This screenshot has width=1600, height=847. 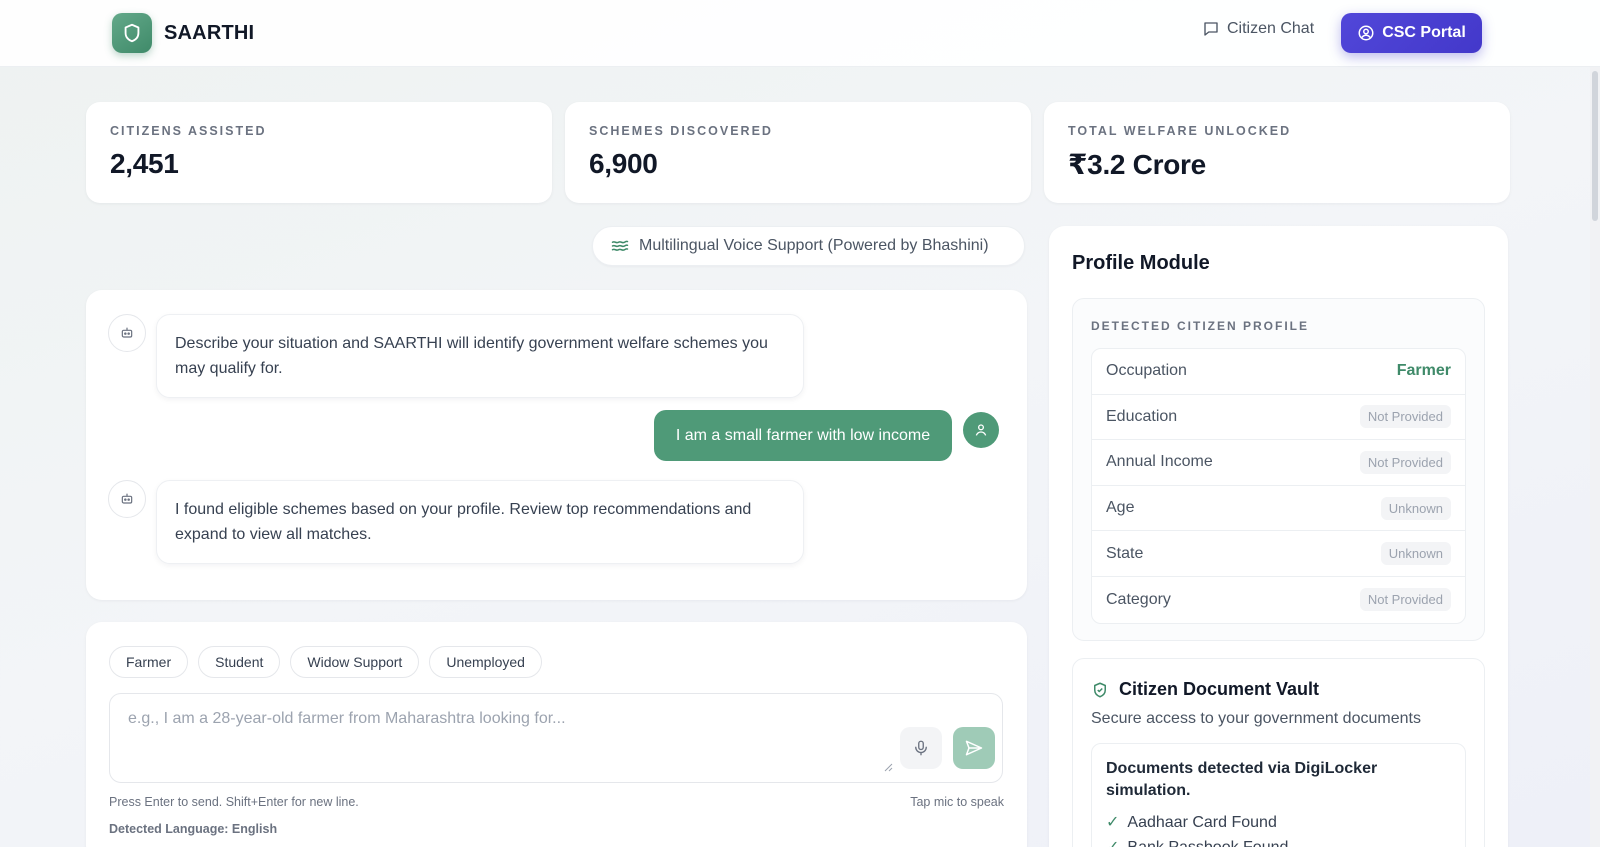 I want to click on stat-value: 2,451, so click(x=144, y=163).